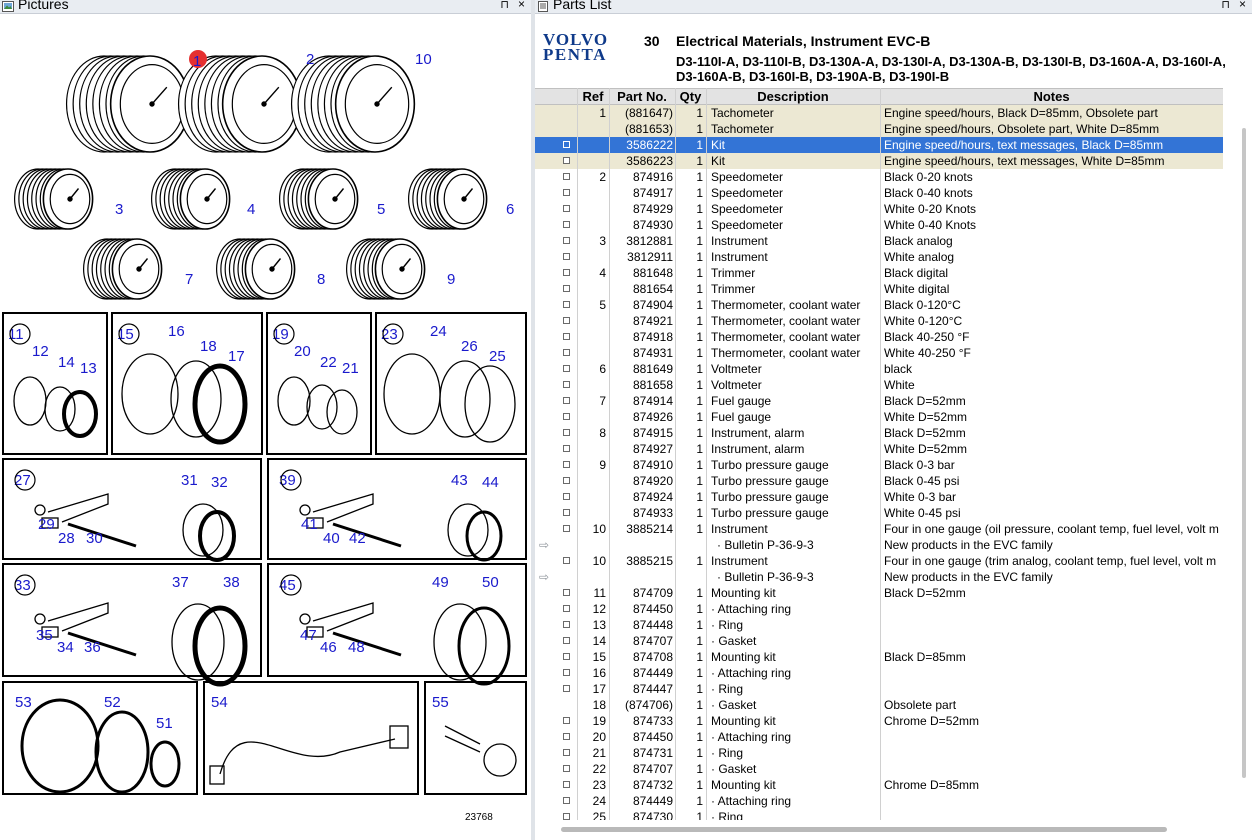 This screenshot has width=1252, height=840. I want to click on table-row: 4 881648 1 Trimmer Black digital, so click(879, 273).